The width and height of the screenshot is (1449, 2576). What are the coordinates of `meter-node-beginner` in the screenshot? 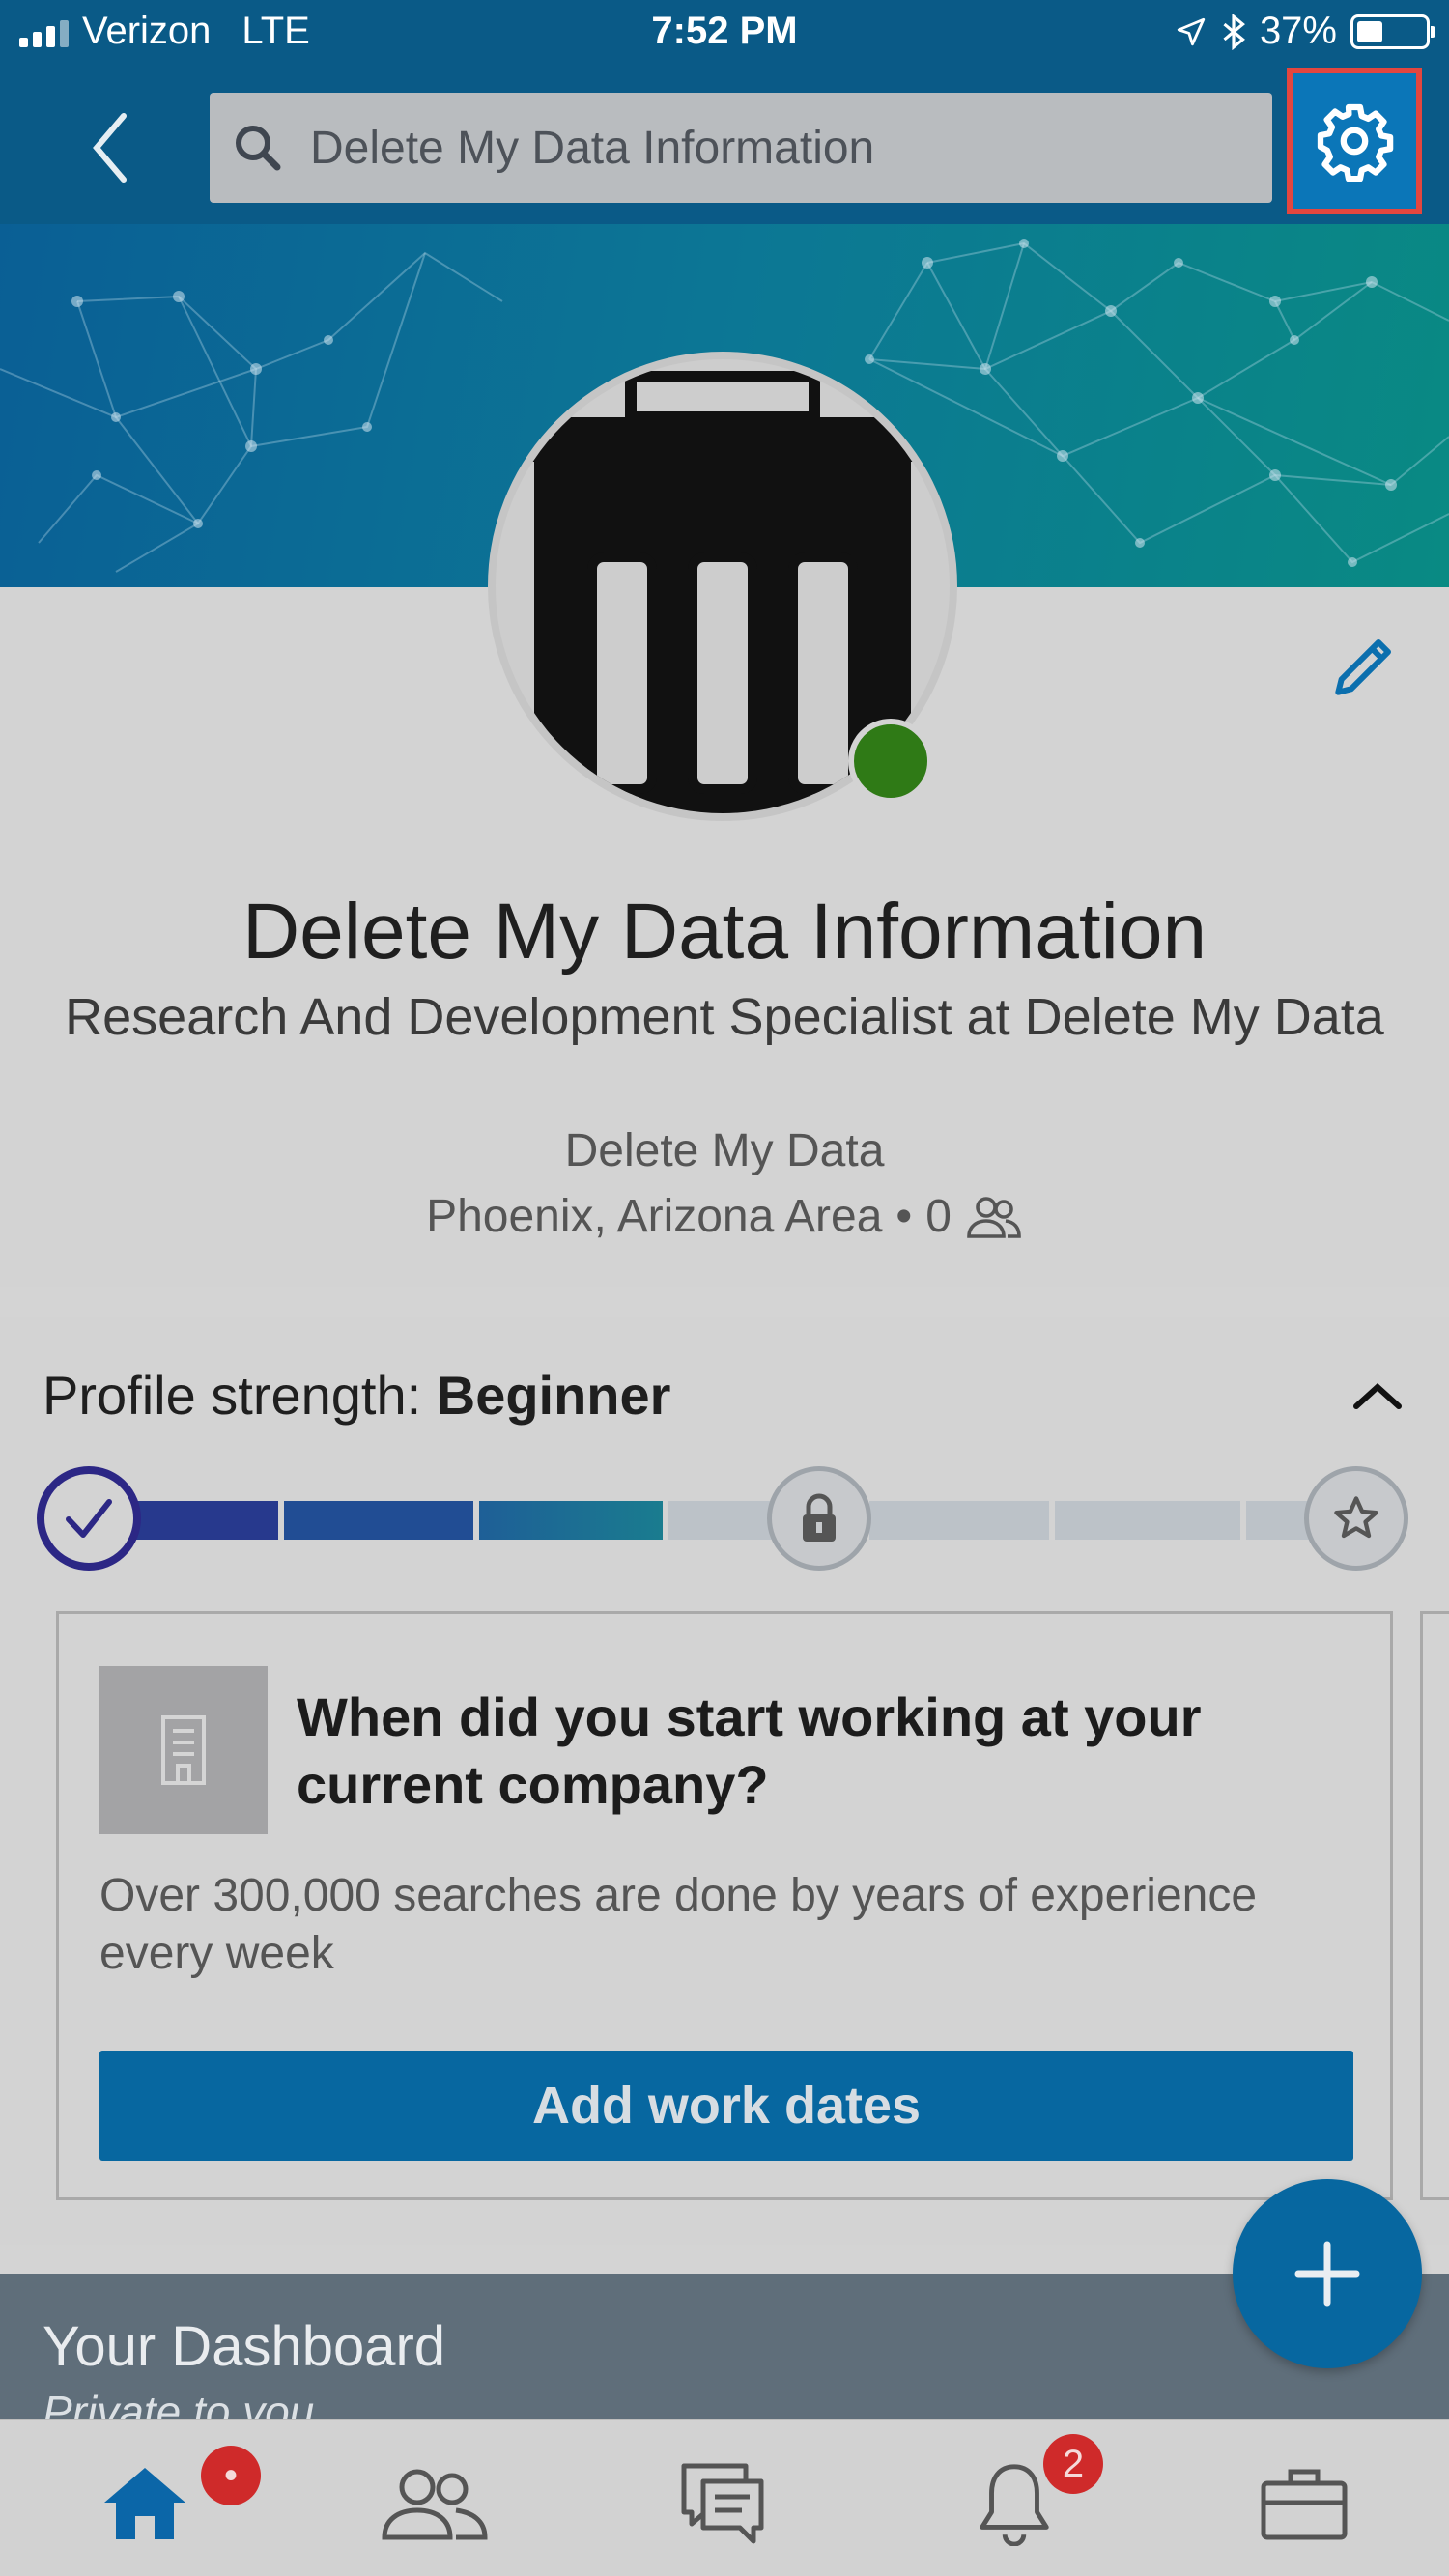 It's located at (89, 1518).